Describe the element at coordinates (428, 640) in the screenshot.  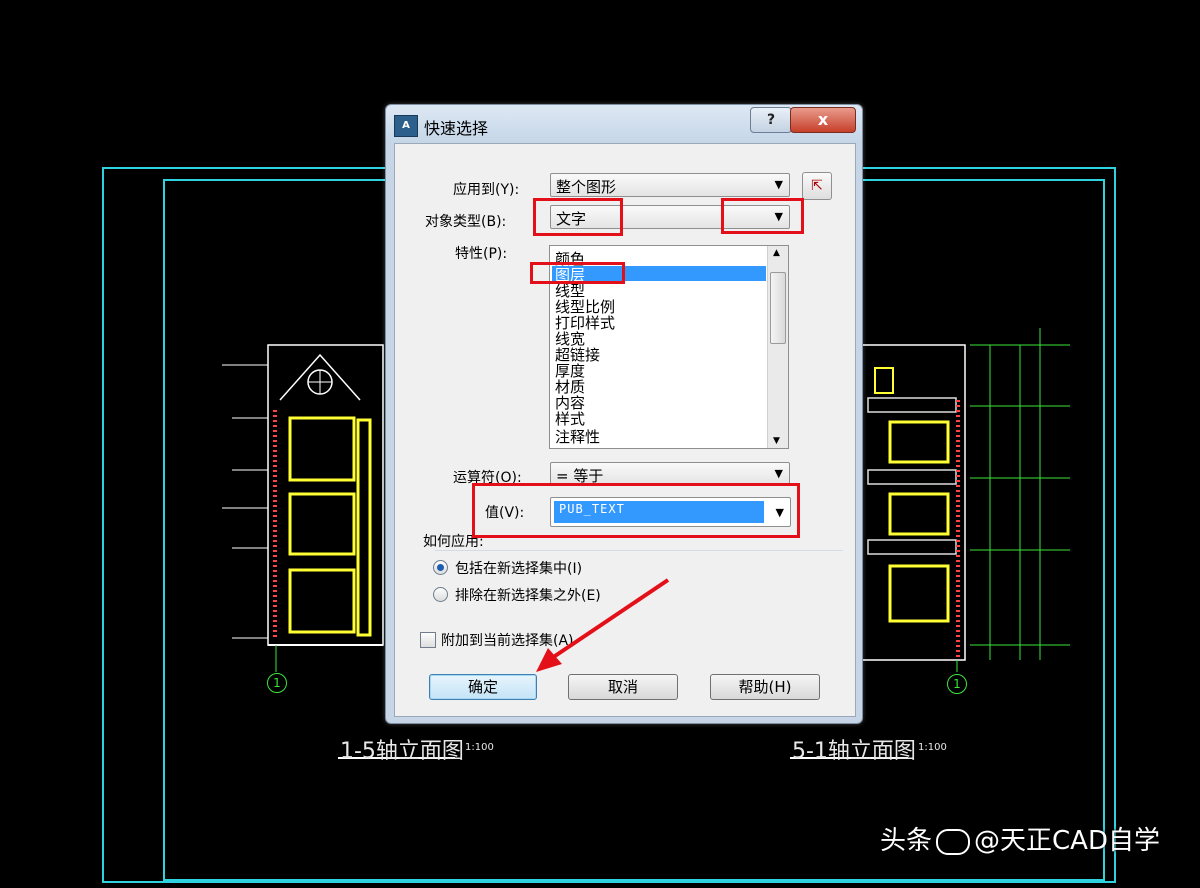
I see `append-checkbox` at that location.